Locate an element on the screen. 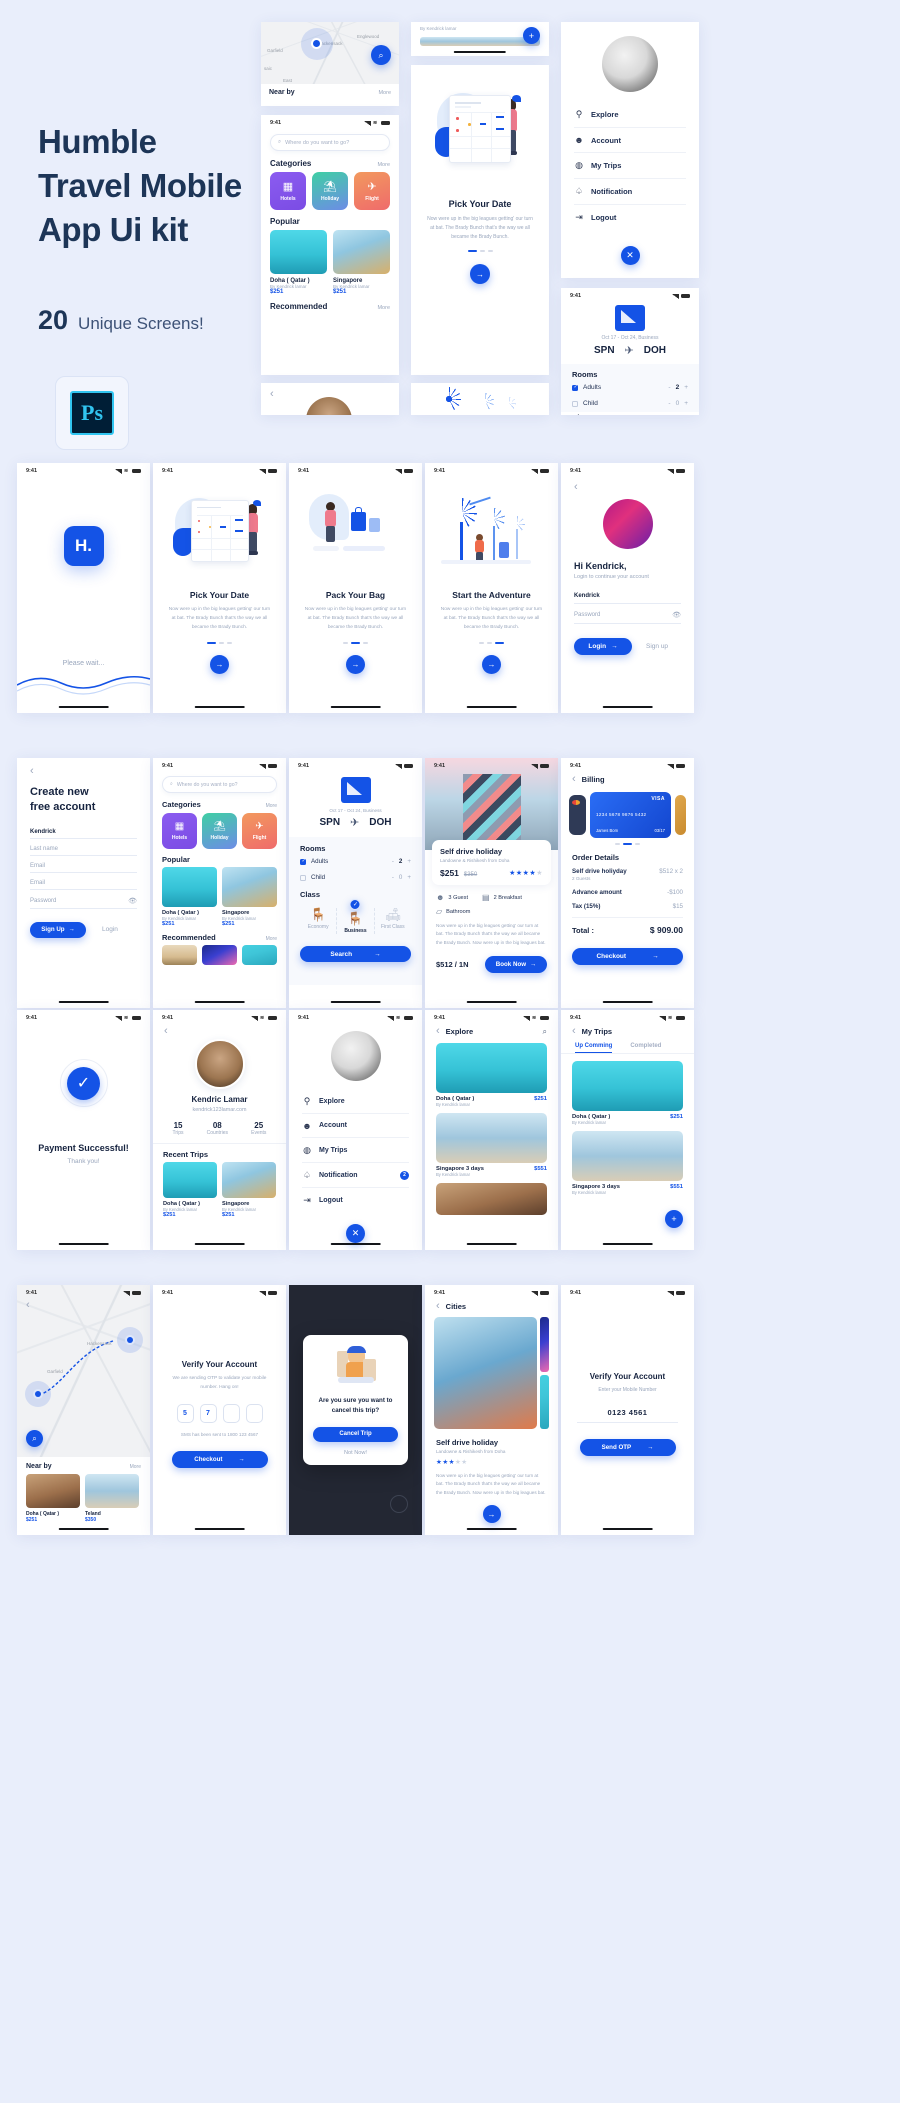  map-view: 9:41 ‹ Garfield Hackensack ⌕ is located at coordinates (83, 1371).